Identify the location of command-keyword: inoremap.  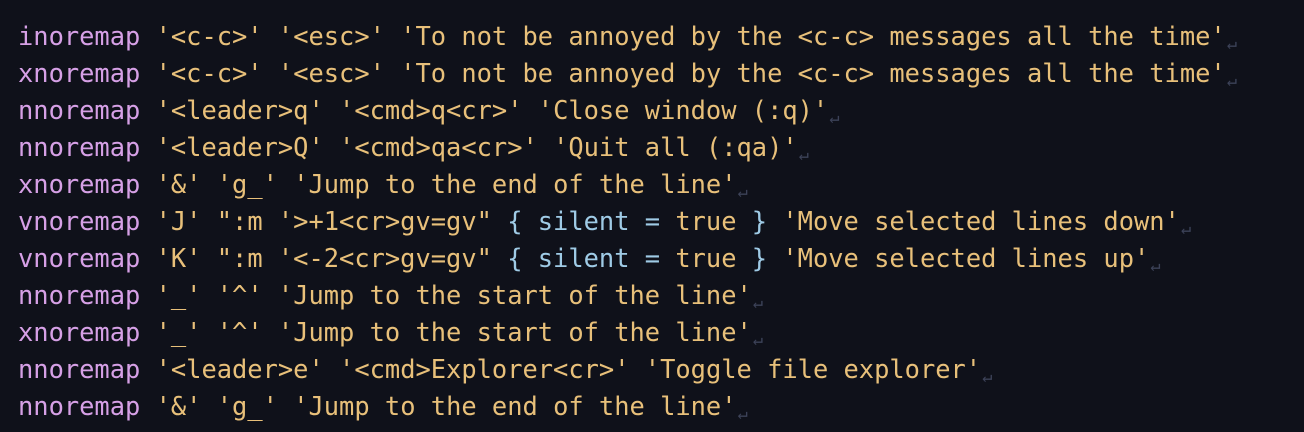
(79, 36).